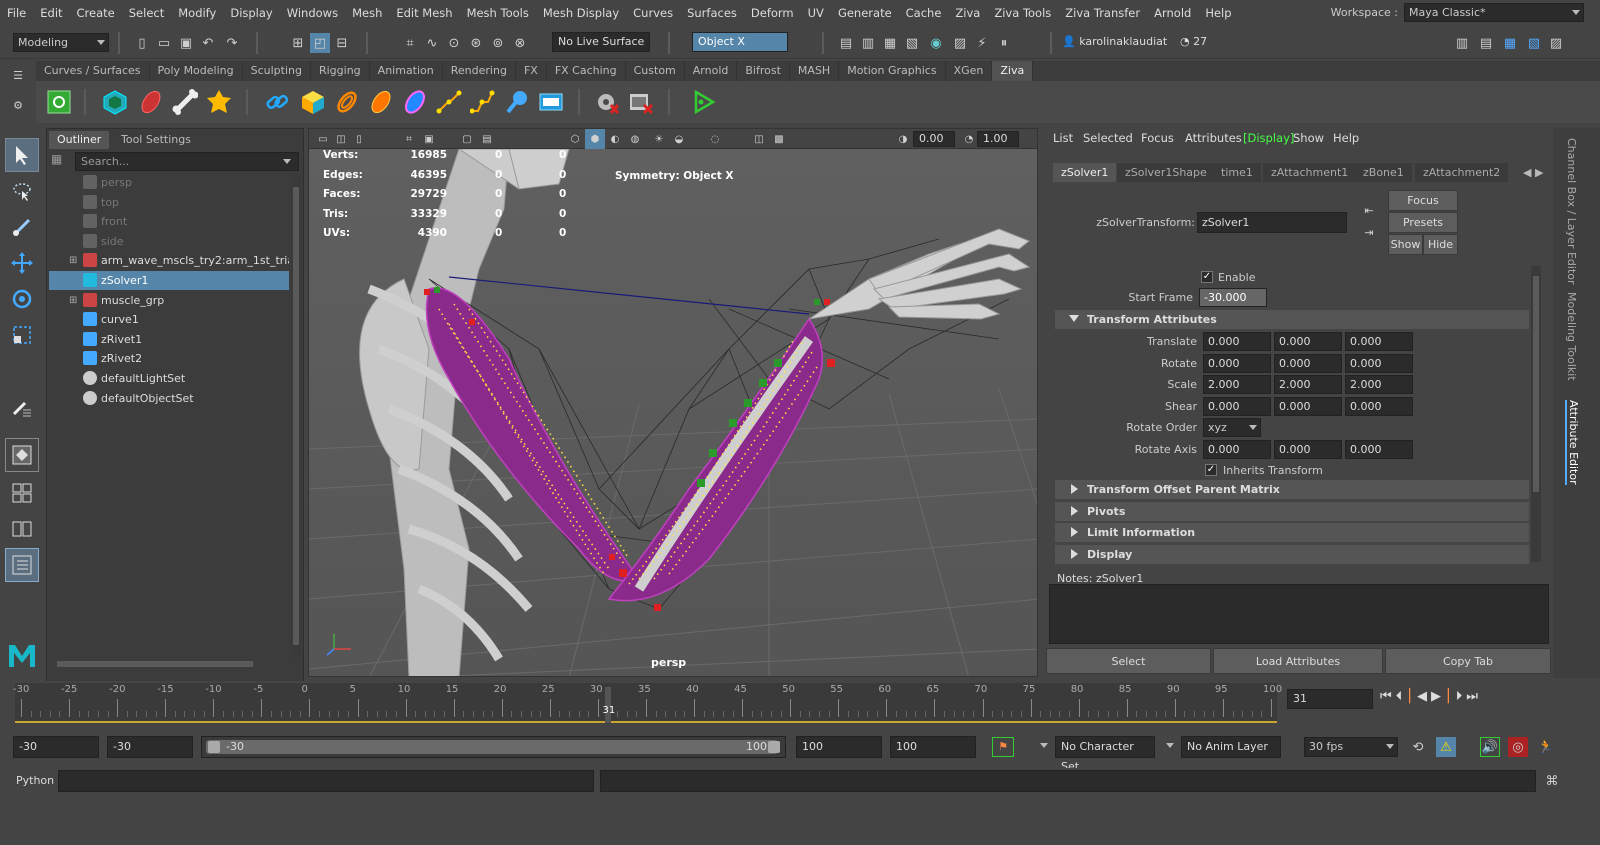 The height and width of the screenshot is (845, 1600). I want to click on snap-curve-icon: ∿, so click(432, 43).